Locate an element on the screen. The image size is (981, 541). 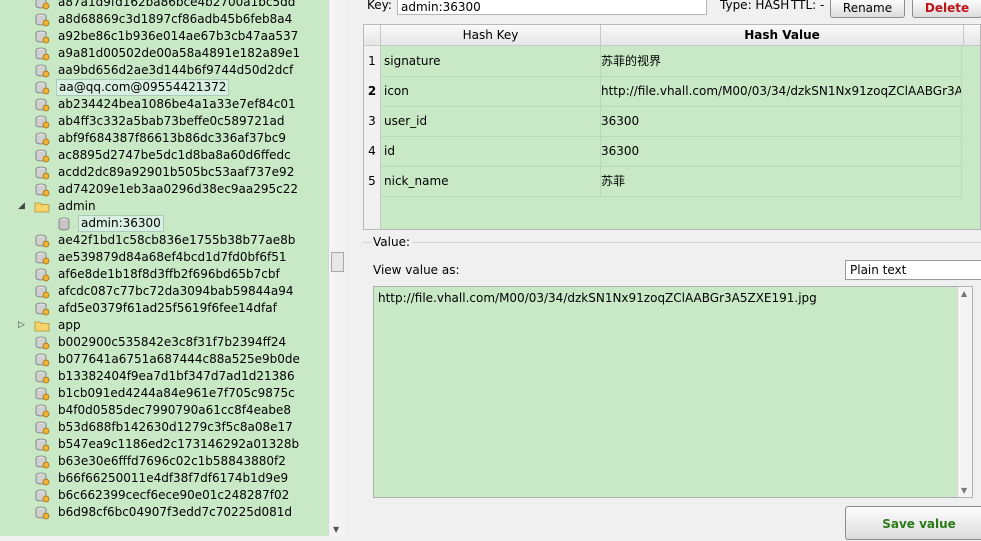
hash-key-cell: icon is located at coordinates (491, 91).